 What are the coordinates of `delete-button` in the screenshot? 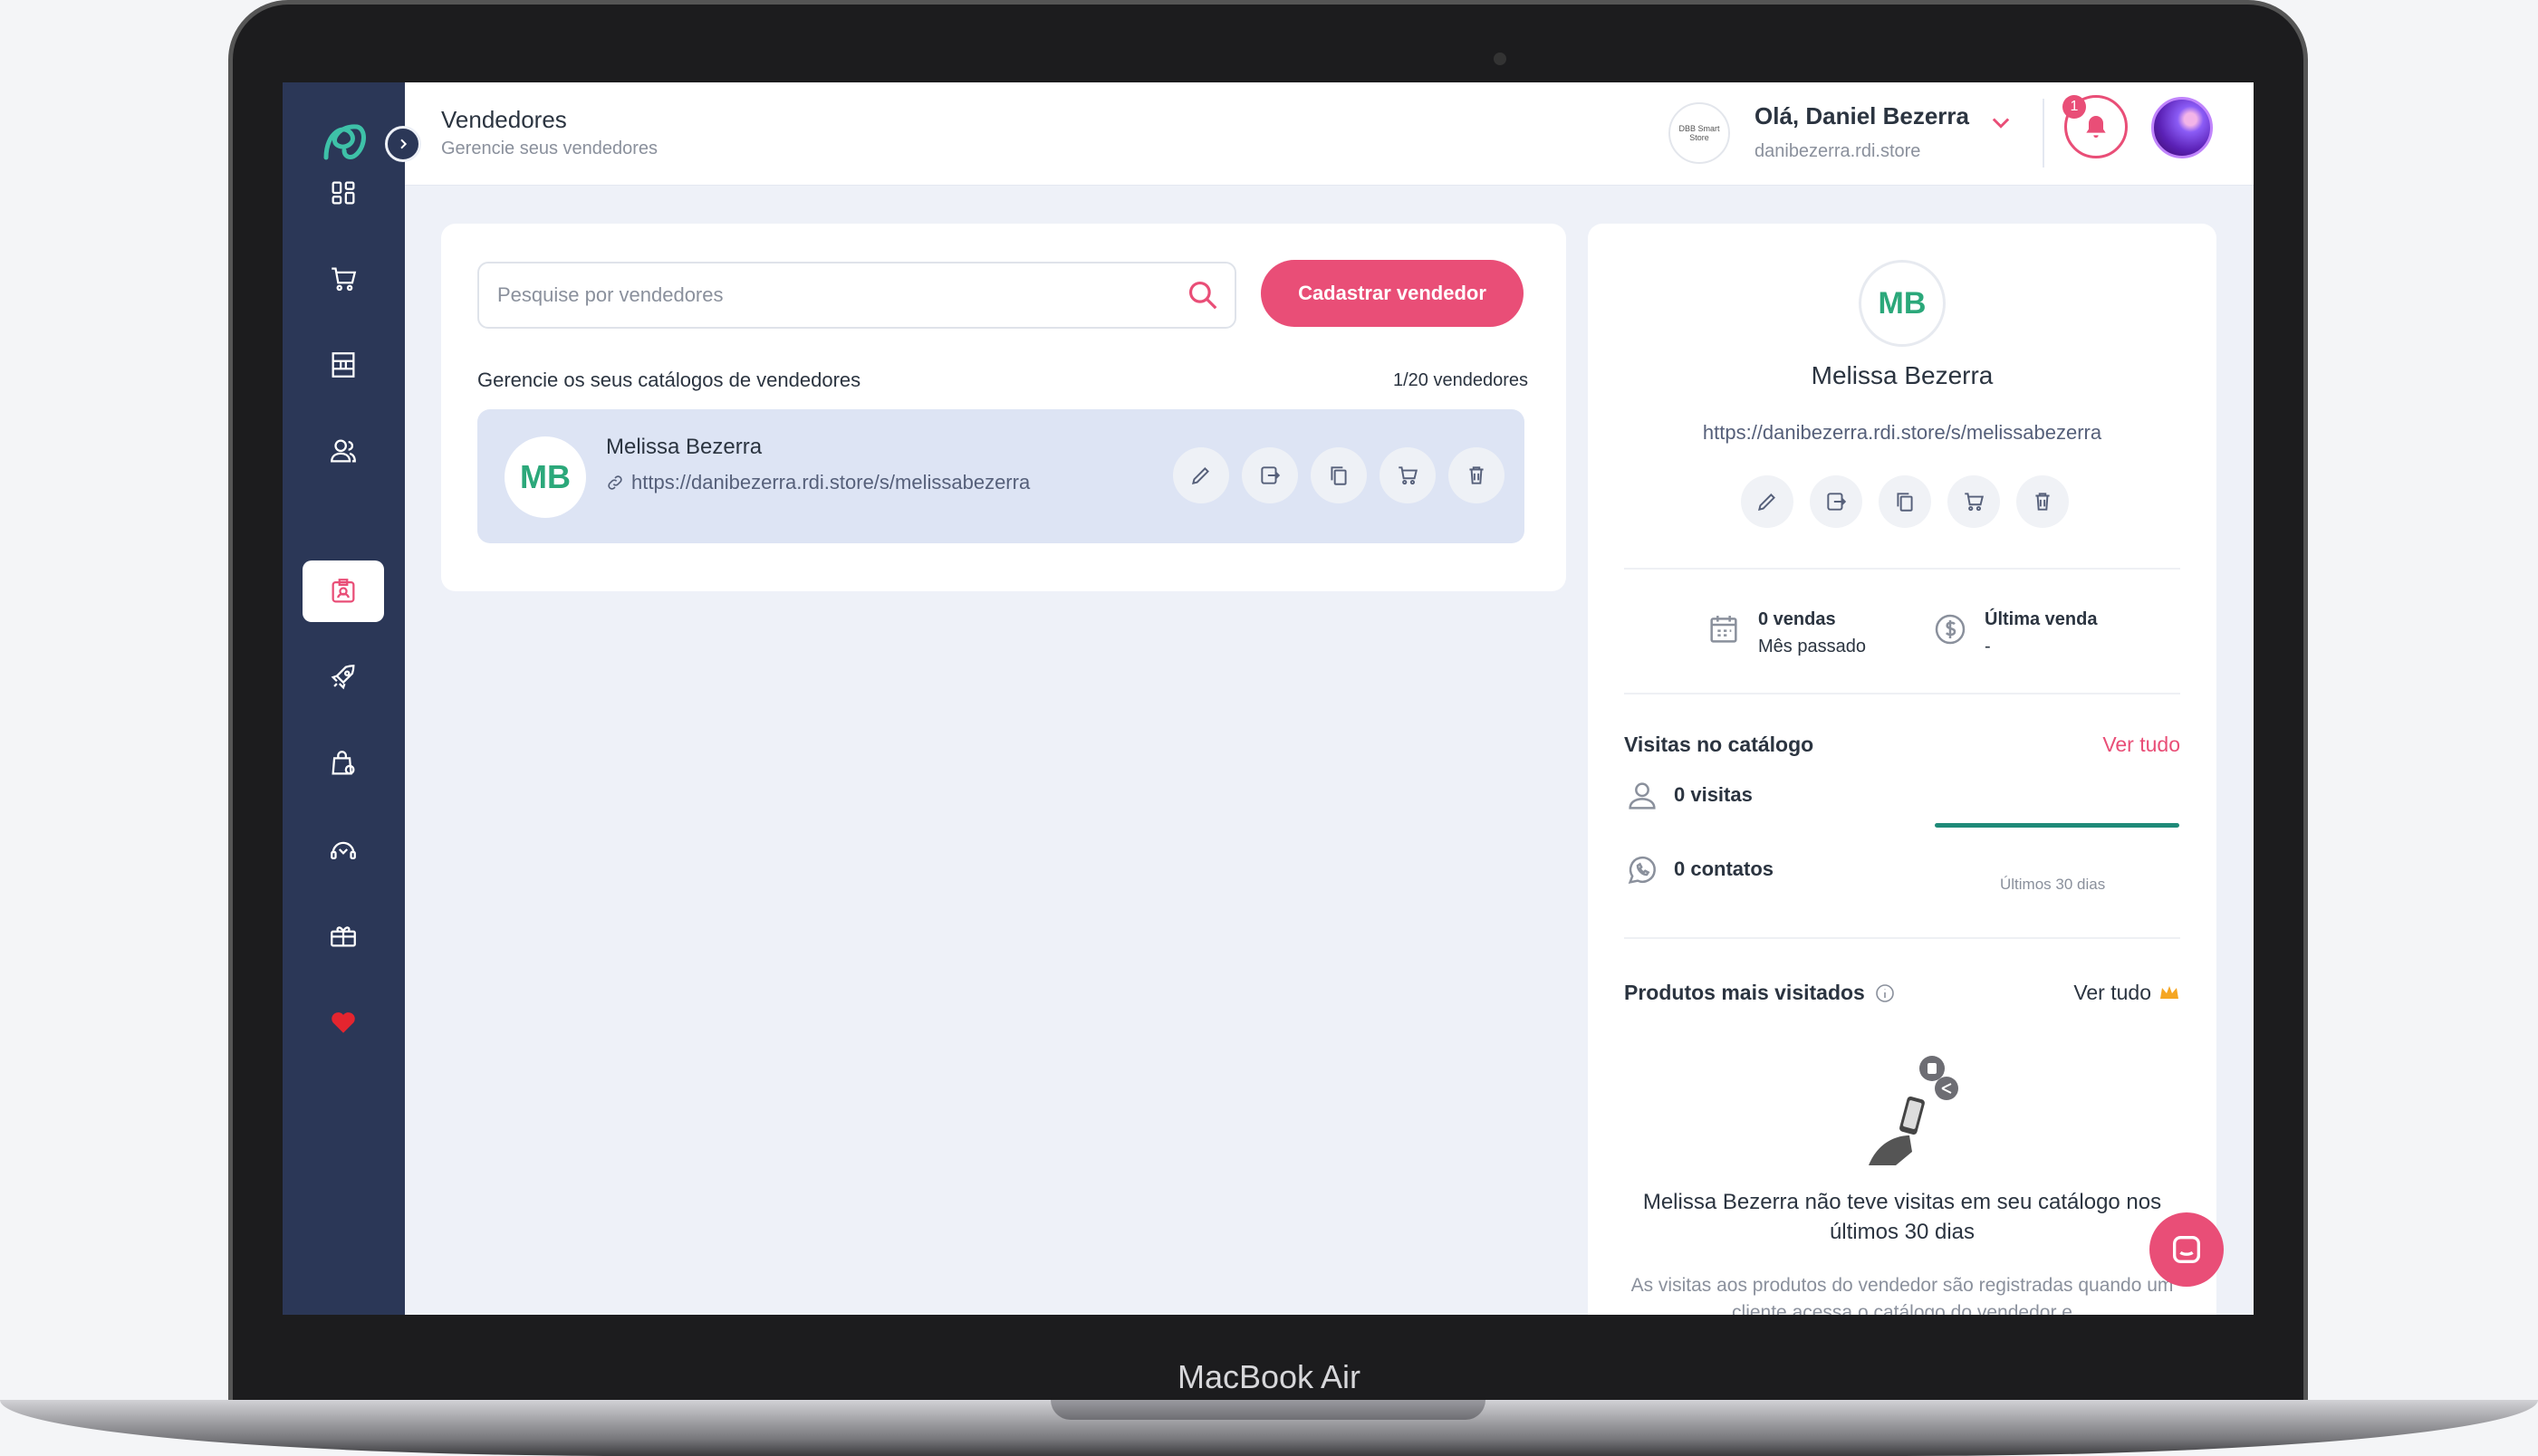 It's located at (1476, 475).